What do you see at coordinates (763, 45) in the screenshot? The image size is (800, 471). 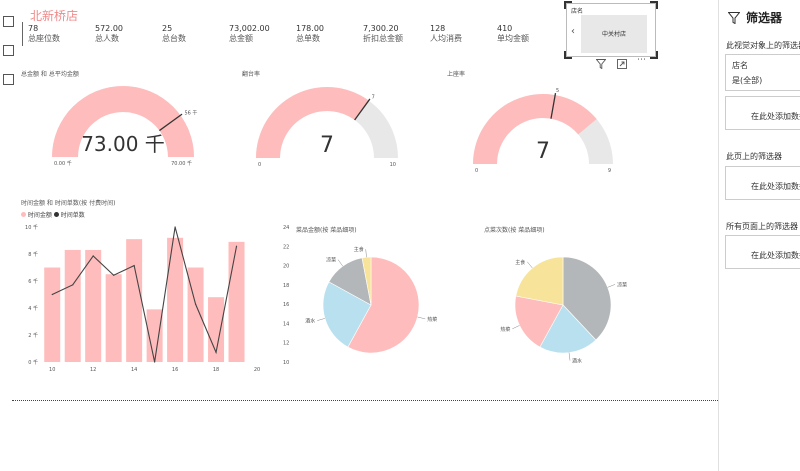 I see `visual-filters-heading: 此视觉对象上的筛选器` at bounding box center [763, 45].